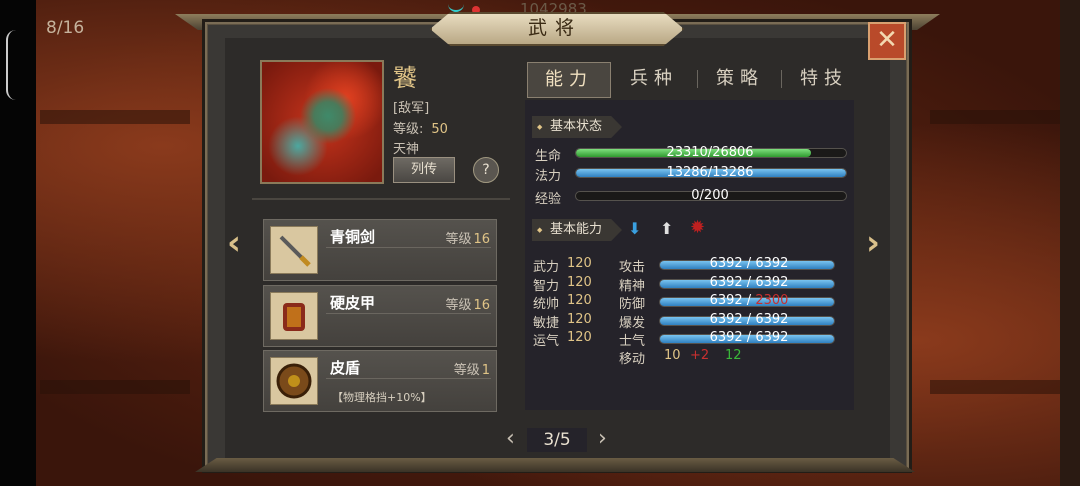 Image resolution: width=1080 pixels, height=486 pixels. Describe the element at coordinates (294, 381) in the screenshot. I see `shield-icon` at that location.